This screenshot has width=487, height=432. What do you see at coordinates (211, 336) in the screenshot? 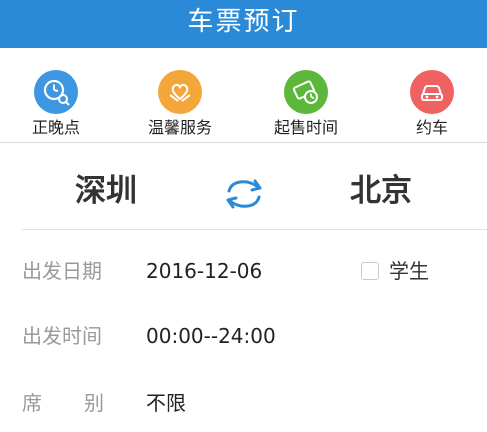
I see `departure-time-value: 00:00--24:00` at bounding box center [211, 336].